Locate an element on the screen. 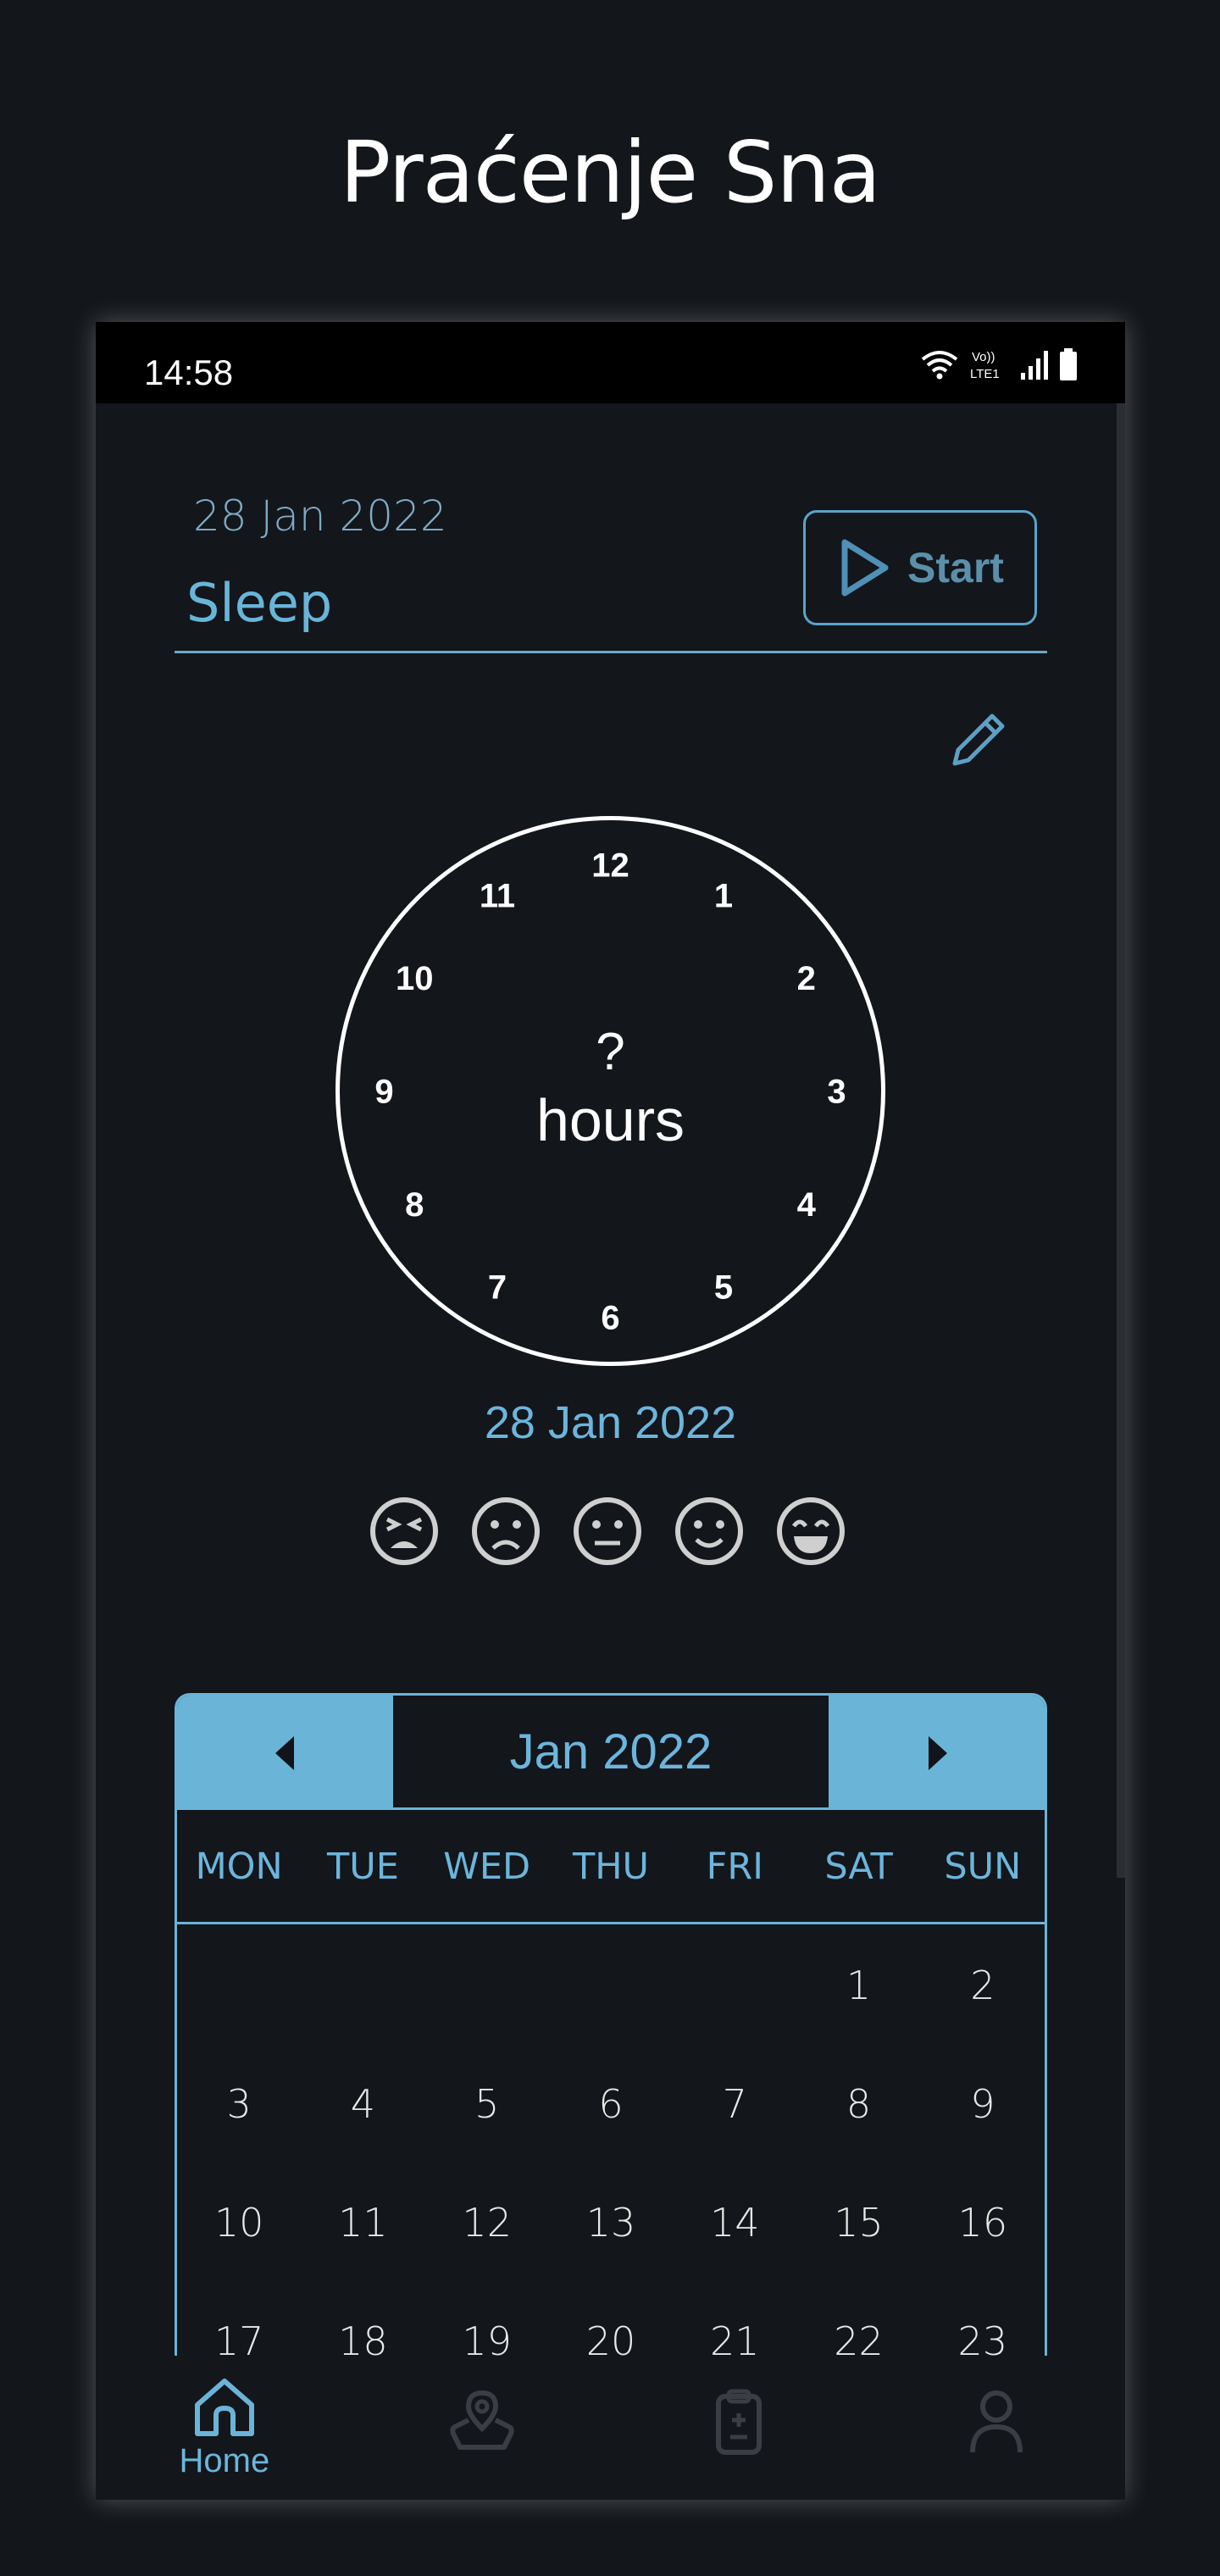 The image size is (1220, 2576). arrow-left-icon is located at coordinates (284, 1752).